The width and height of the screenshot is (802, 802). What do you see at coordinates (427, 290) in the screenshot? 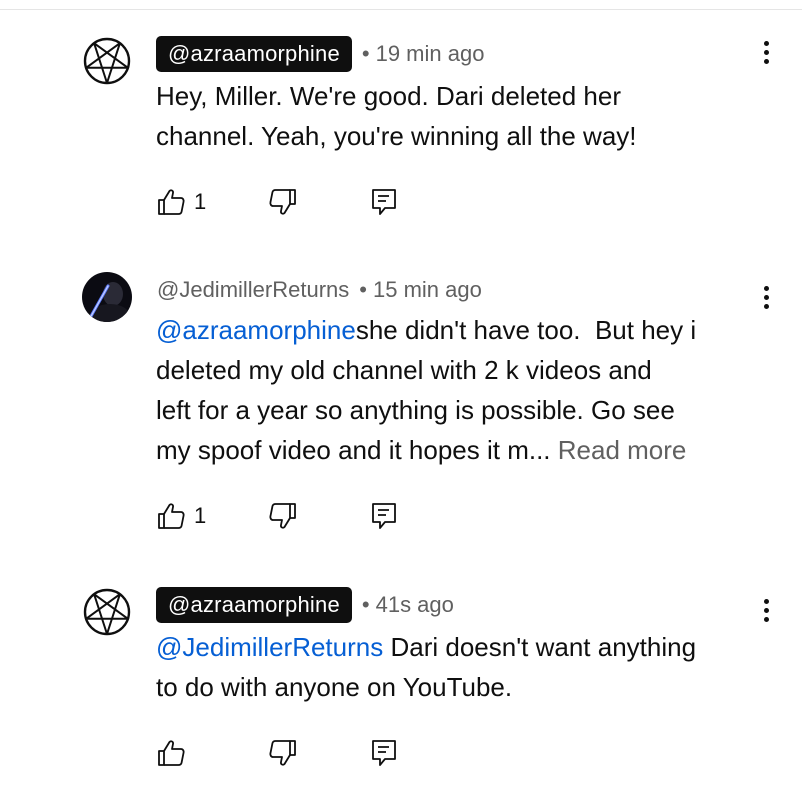
I see `comment-time: 15 min ago` at bounding box center [427, 290].